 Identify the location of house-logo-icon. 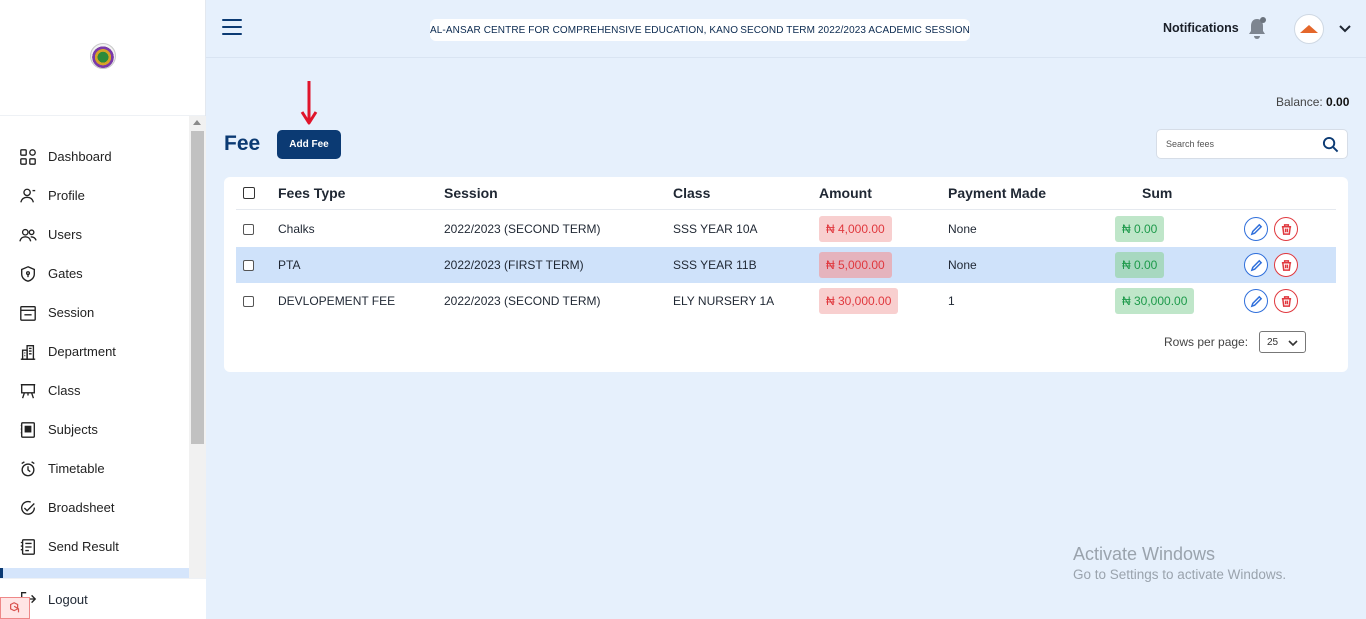
(1309, 29).